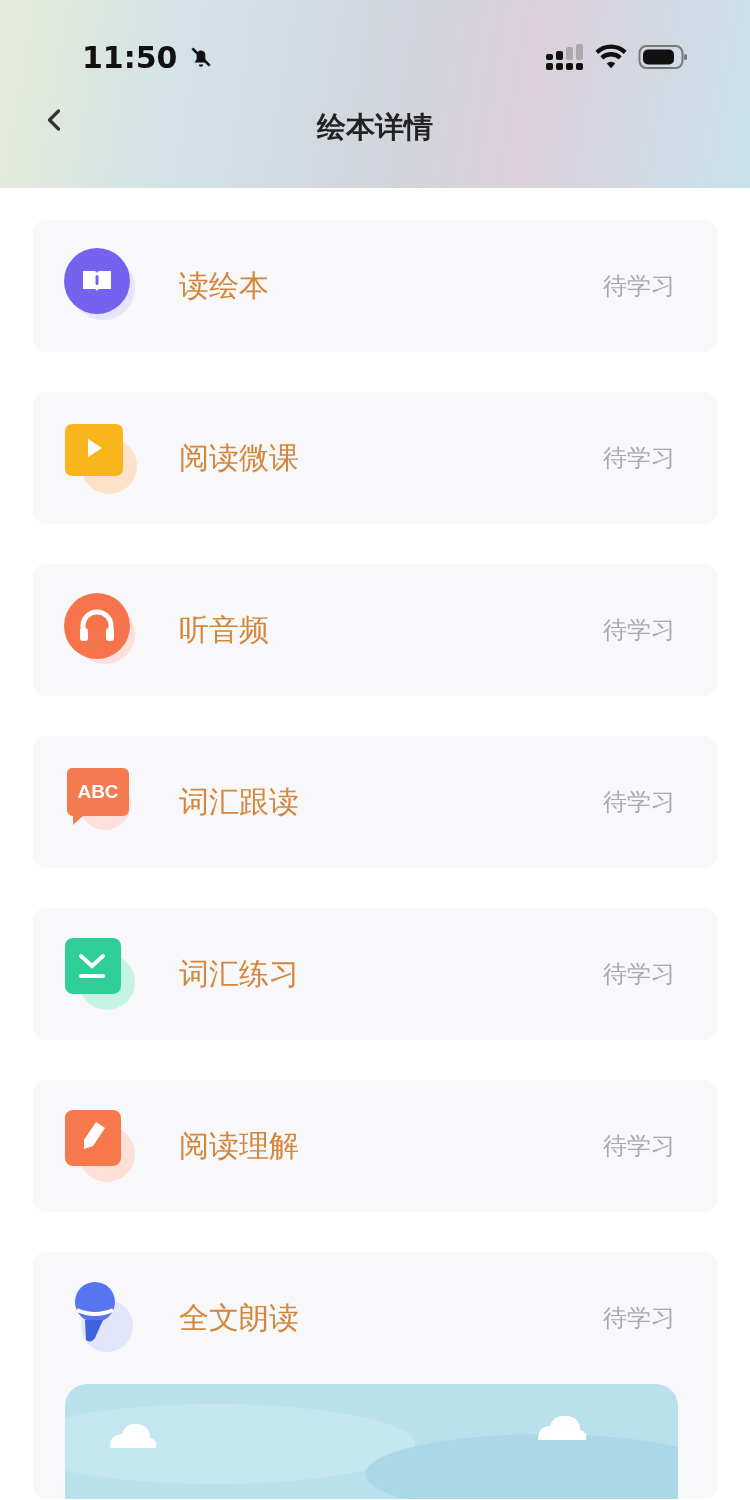  Describe the element at coordinates (130, 57) in the screenshot. I see `status-time: 11:50` at that location.